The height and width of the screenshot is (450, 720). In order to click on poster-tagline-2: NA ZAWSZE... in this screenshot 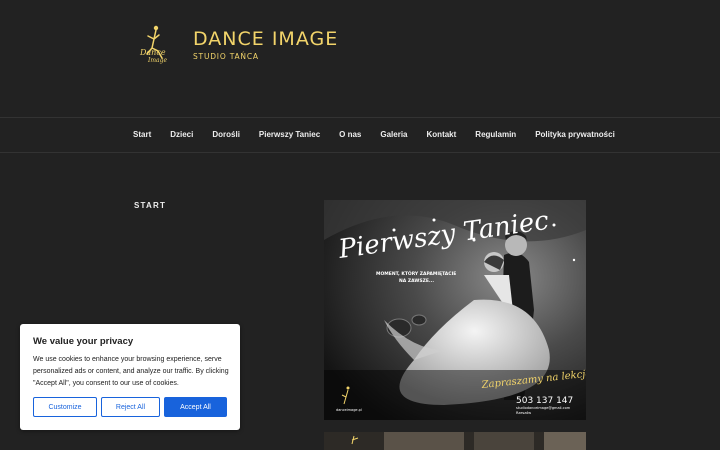, I will do `click(416, 281)`.